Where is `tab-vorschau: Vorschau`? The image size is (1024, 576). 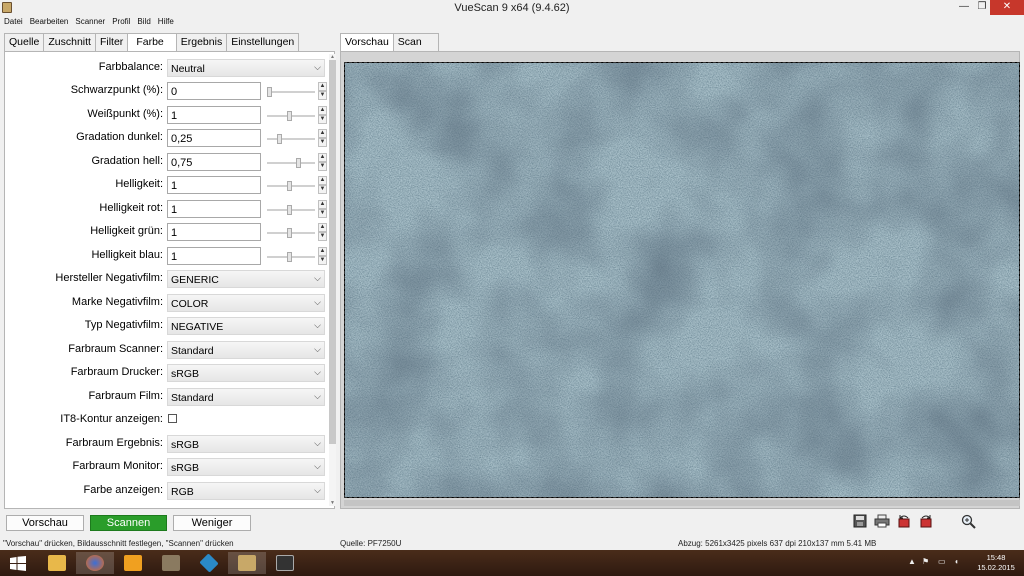
tab-vorschau: Vorschau is located at coordinates (367, 42).